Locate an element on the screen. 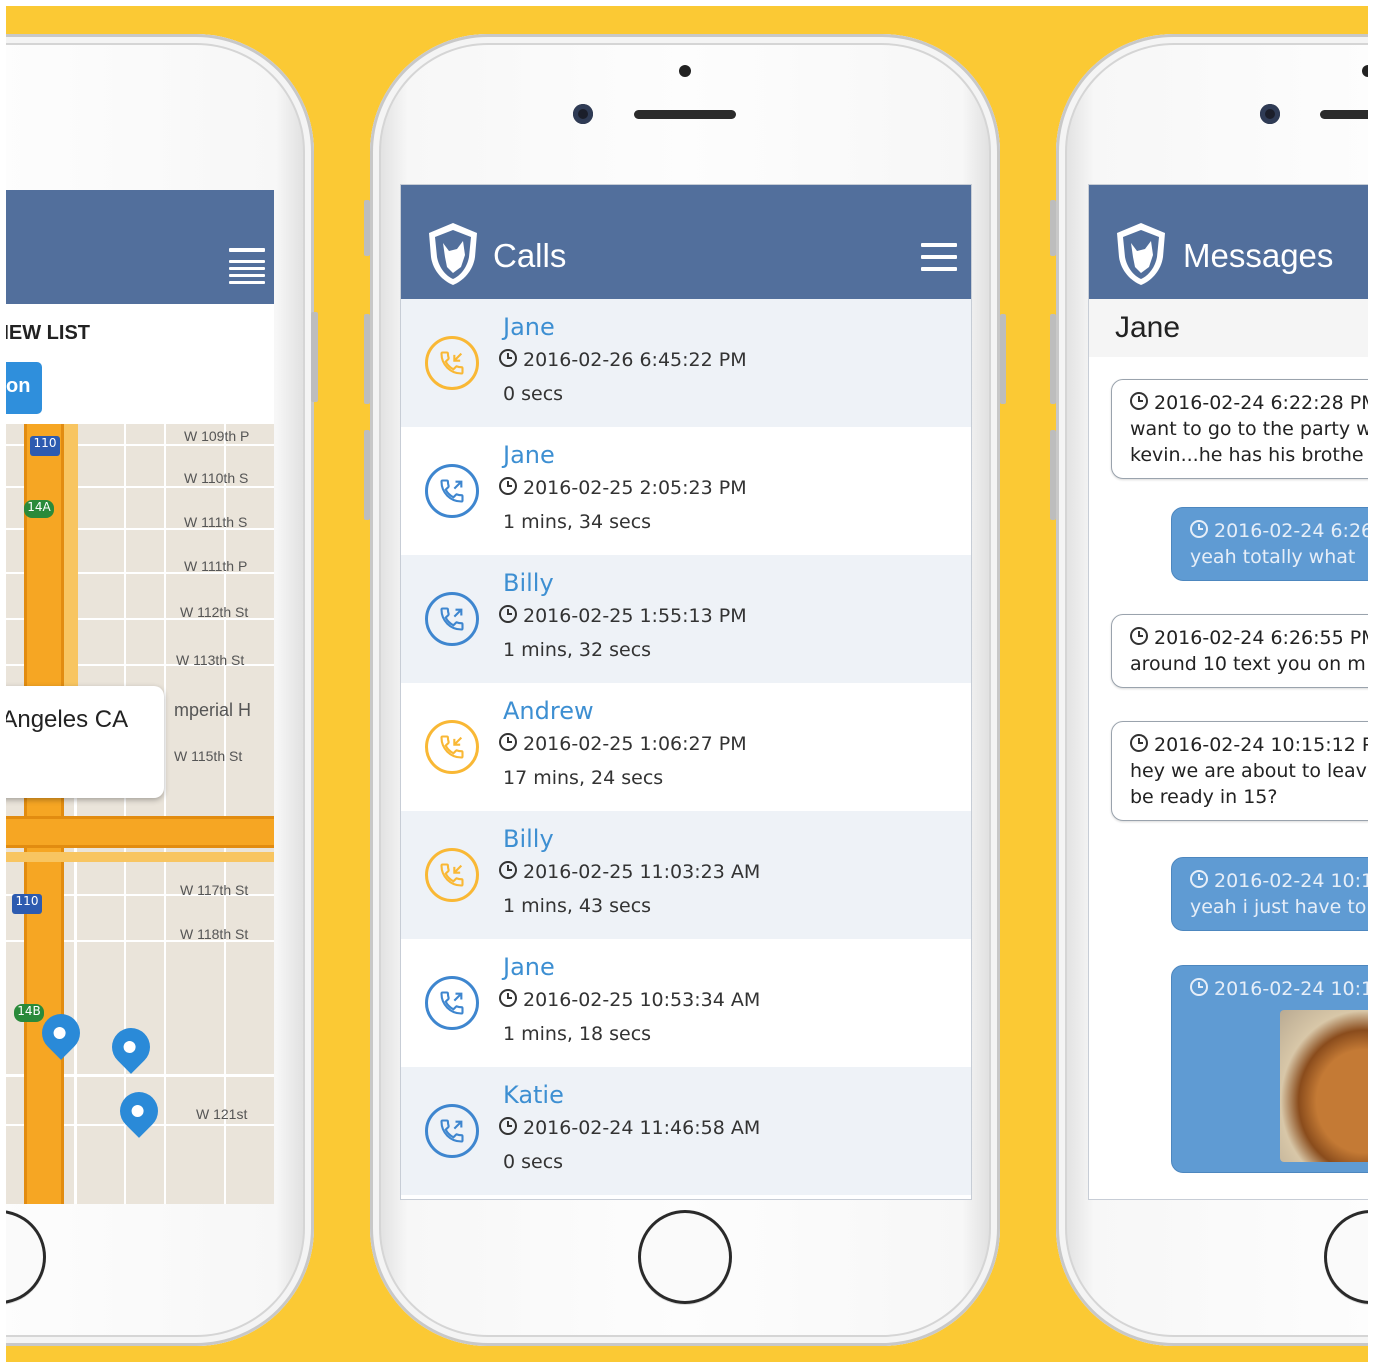 The image size is (1381, 1362). front-camera-icon is located at coordinates (1270, 114).